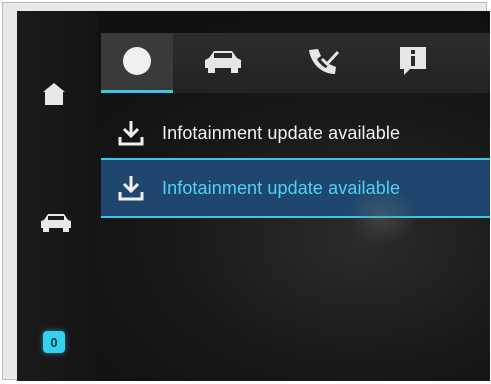 The image size is (491, 384). What do you see at coordinates (54, 342) in the screenshot?
I see `notification-count-badge: 0` at bounding box center [54, 342].